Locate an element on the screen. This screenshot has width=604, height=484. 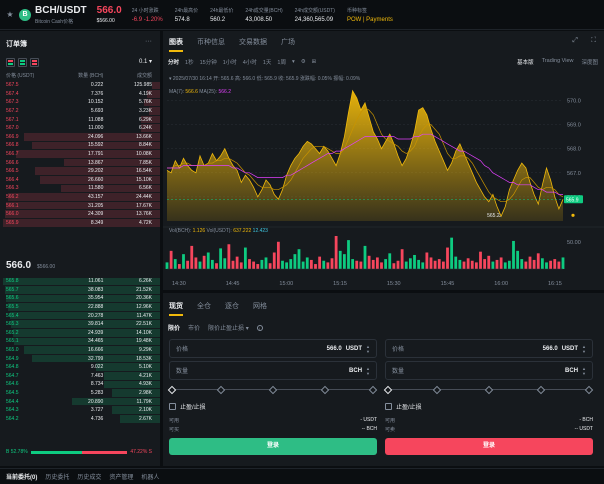
sell-tpsl-checkbox: 止盈/止损 is located at coordinates (403, 406).